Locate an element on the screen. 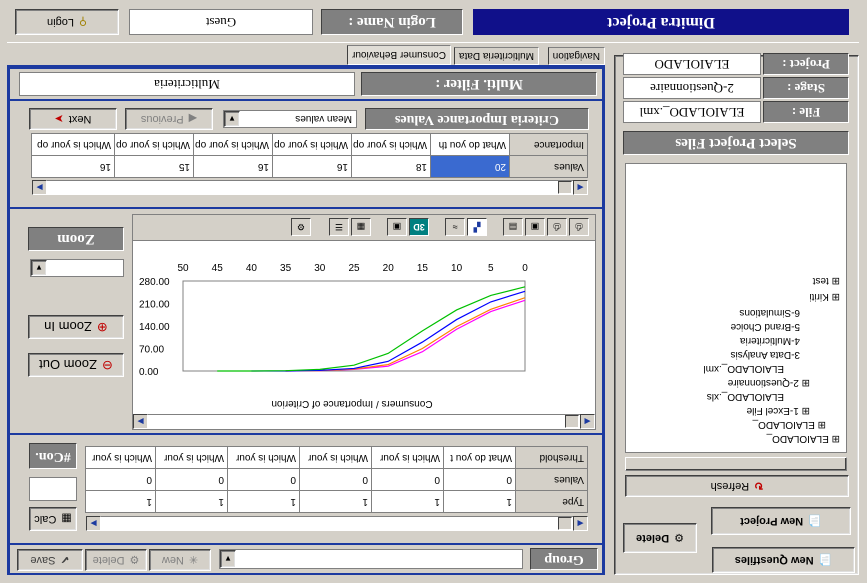 The width and height of the screenshot is (867, 583). tree-node: 6-Simulations is located at coordinates (769, 312).